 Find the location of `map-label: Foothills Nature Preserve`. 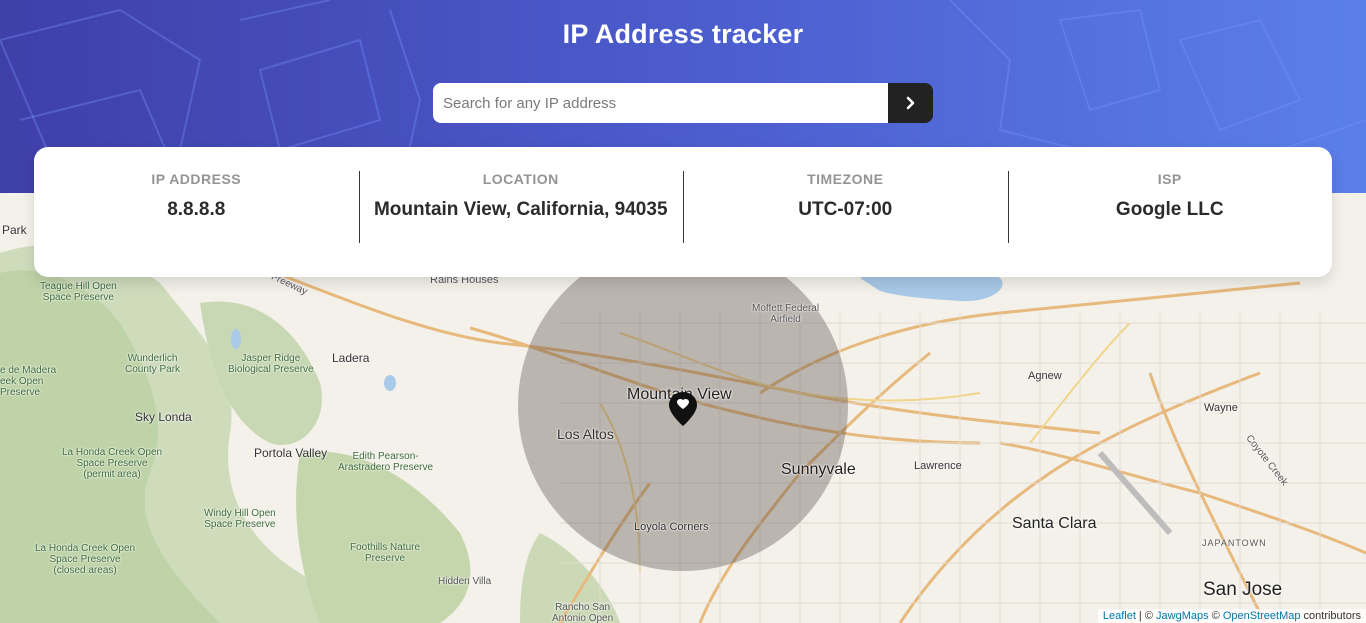

map-label: Foothills Nature Preserve is located at coordinates (385, 553).